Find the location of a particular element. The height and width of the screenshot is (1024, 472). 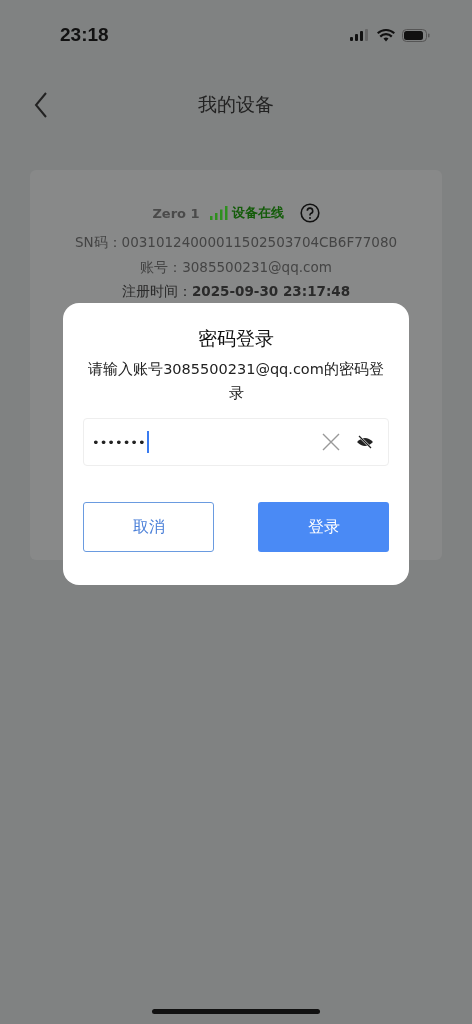

device-name: Zero 1 is located at coordinates (176, 213).